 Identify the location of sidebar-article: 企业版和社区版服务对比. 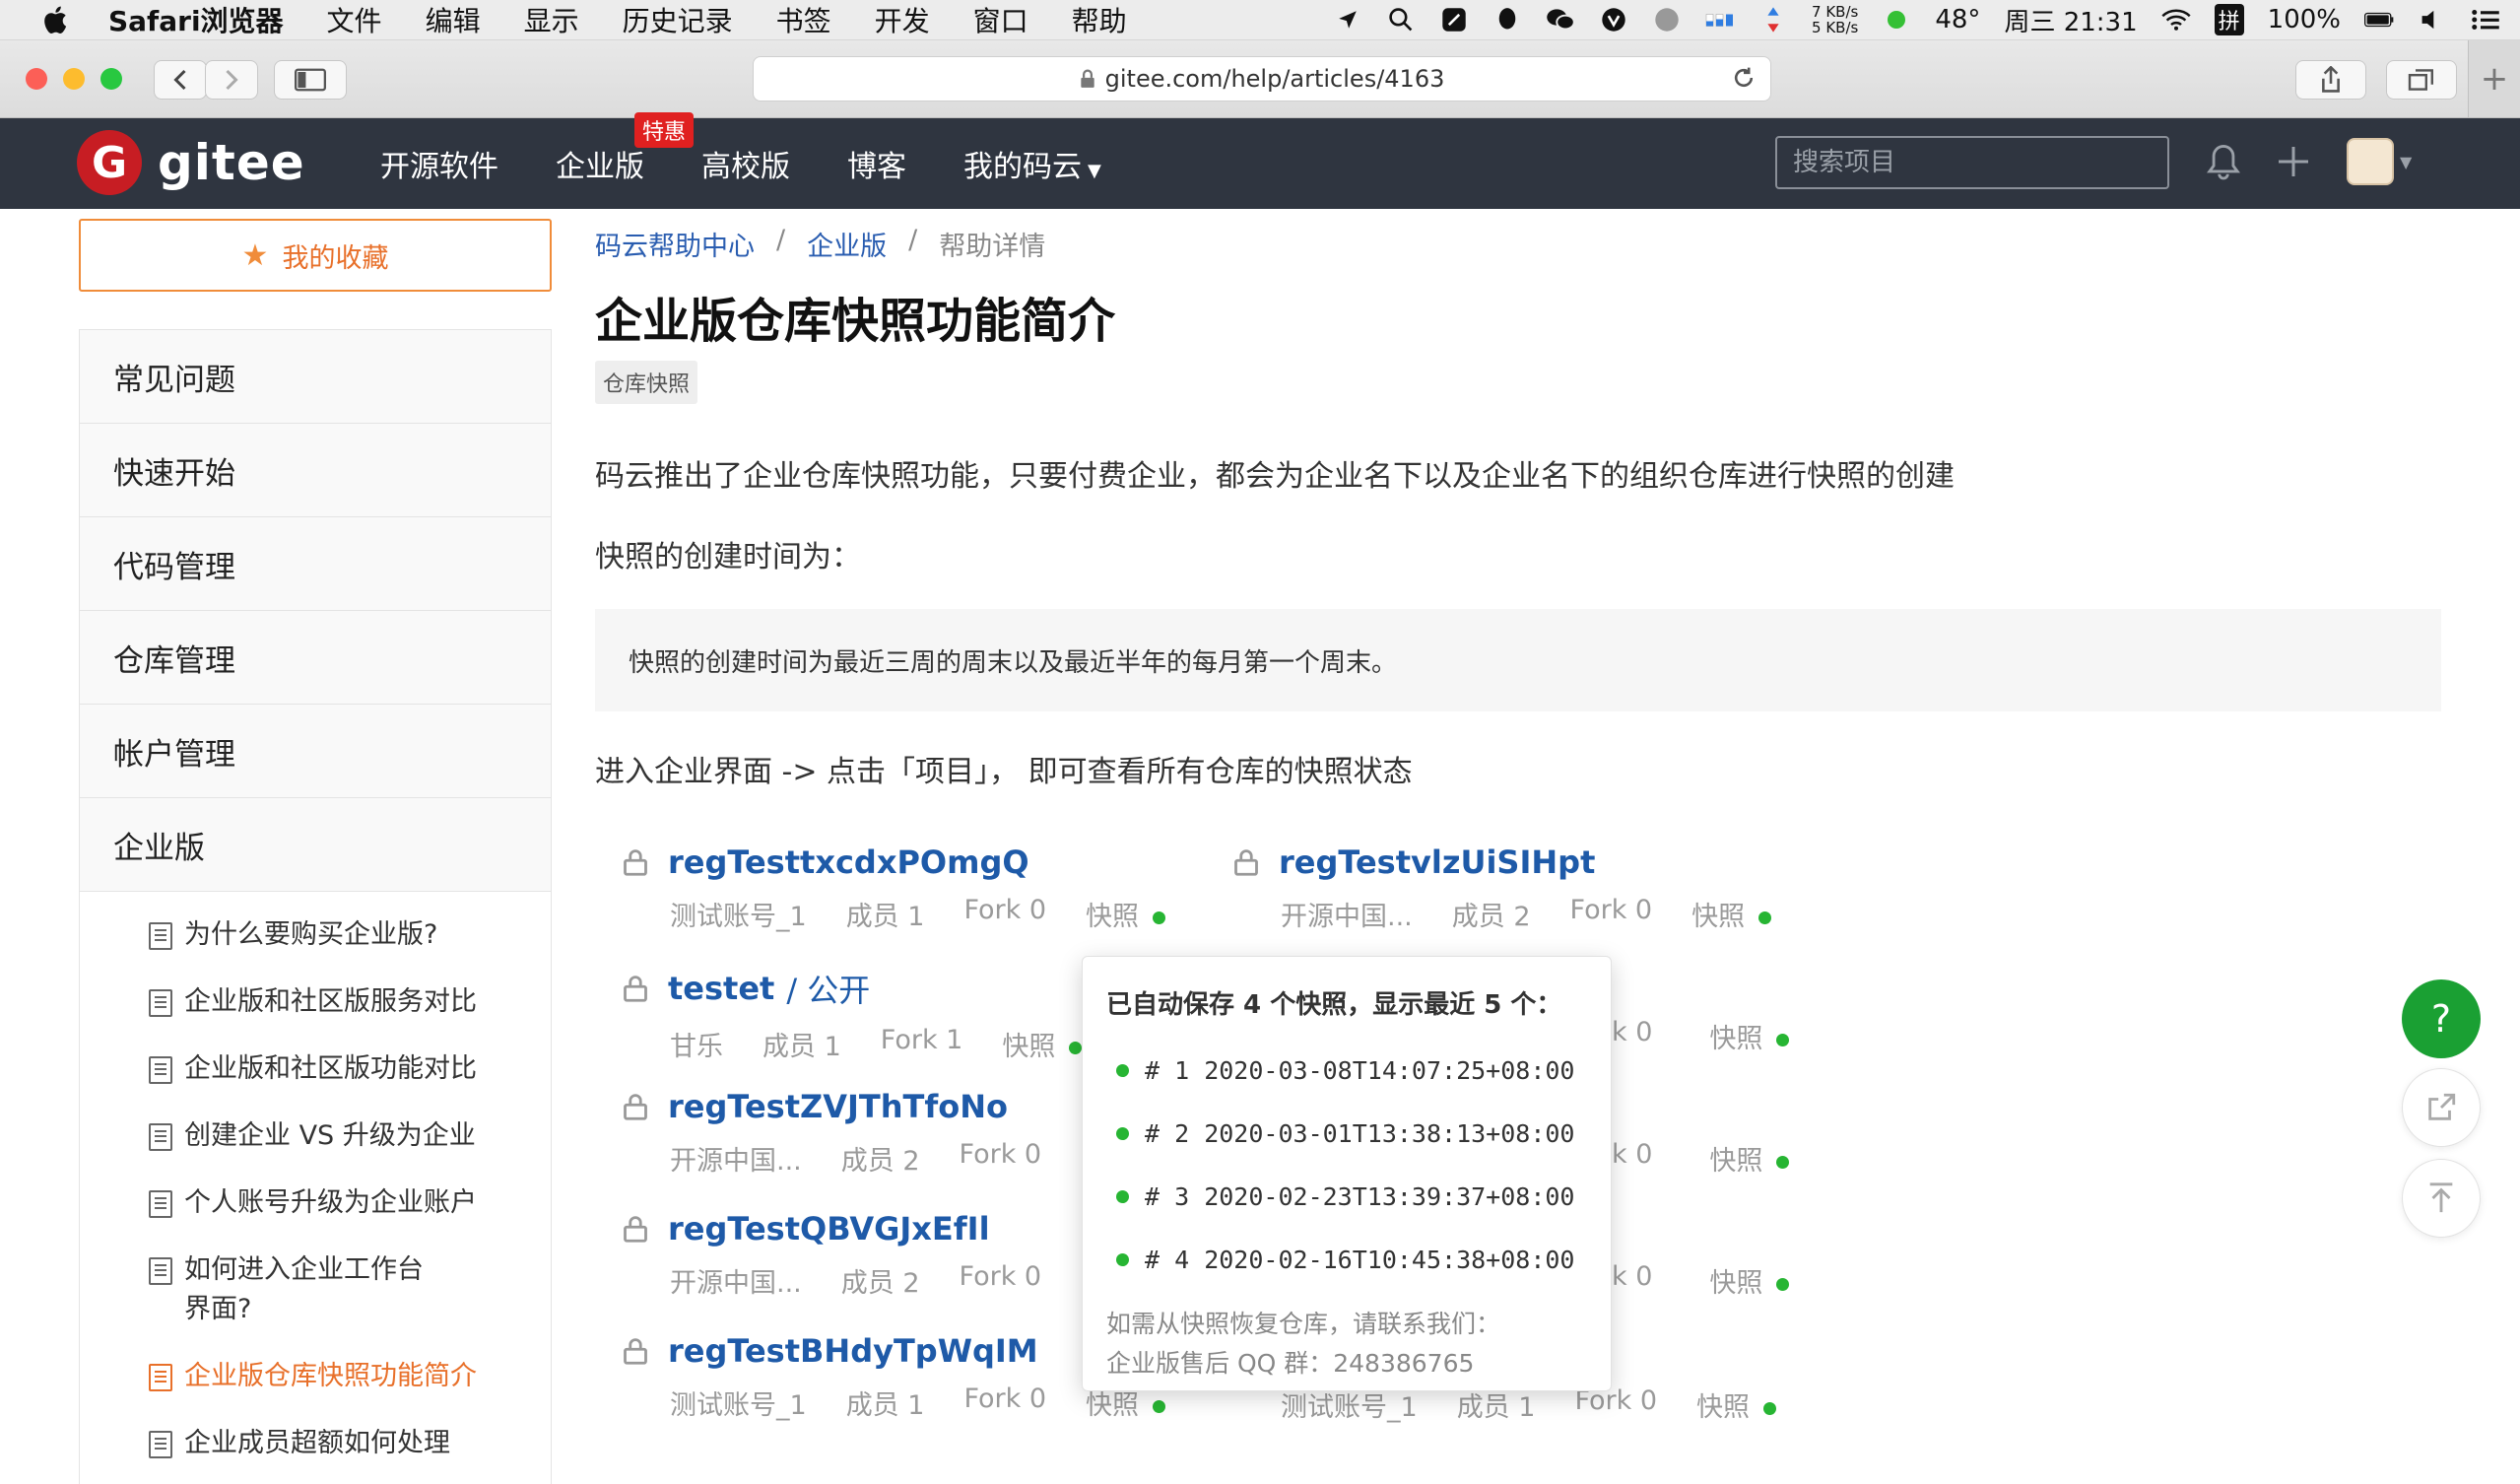
(315, 1002).